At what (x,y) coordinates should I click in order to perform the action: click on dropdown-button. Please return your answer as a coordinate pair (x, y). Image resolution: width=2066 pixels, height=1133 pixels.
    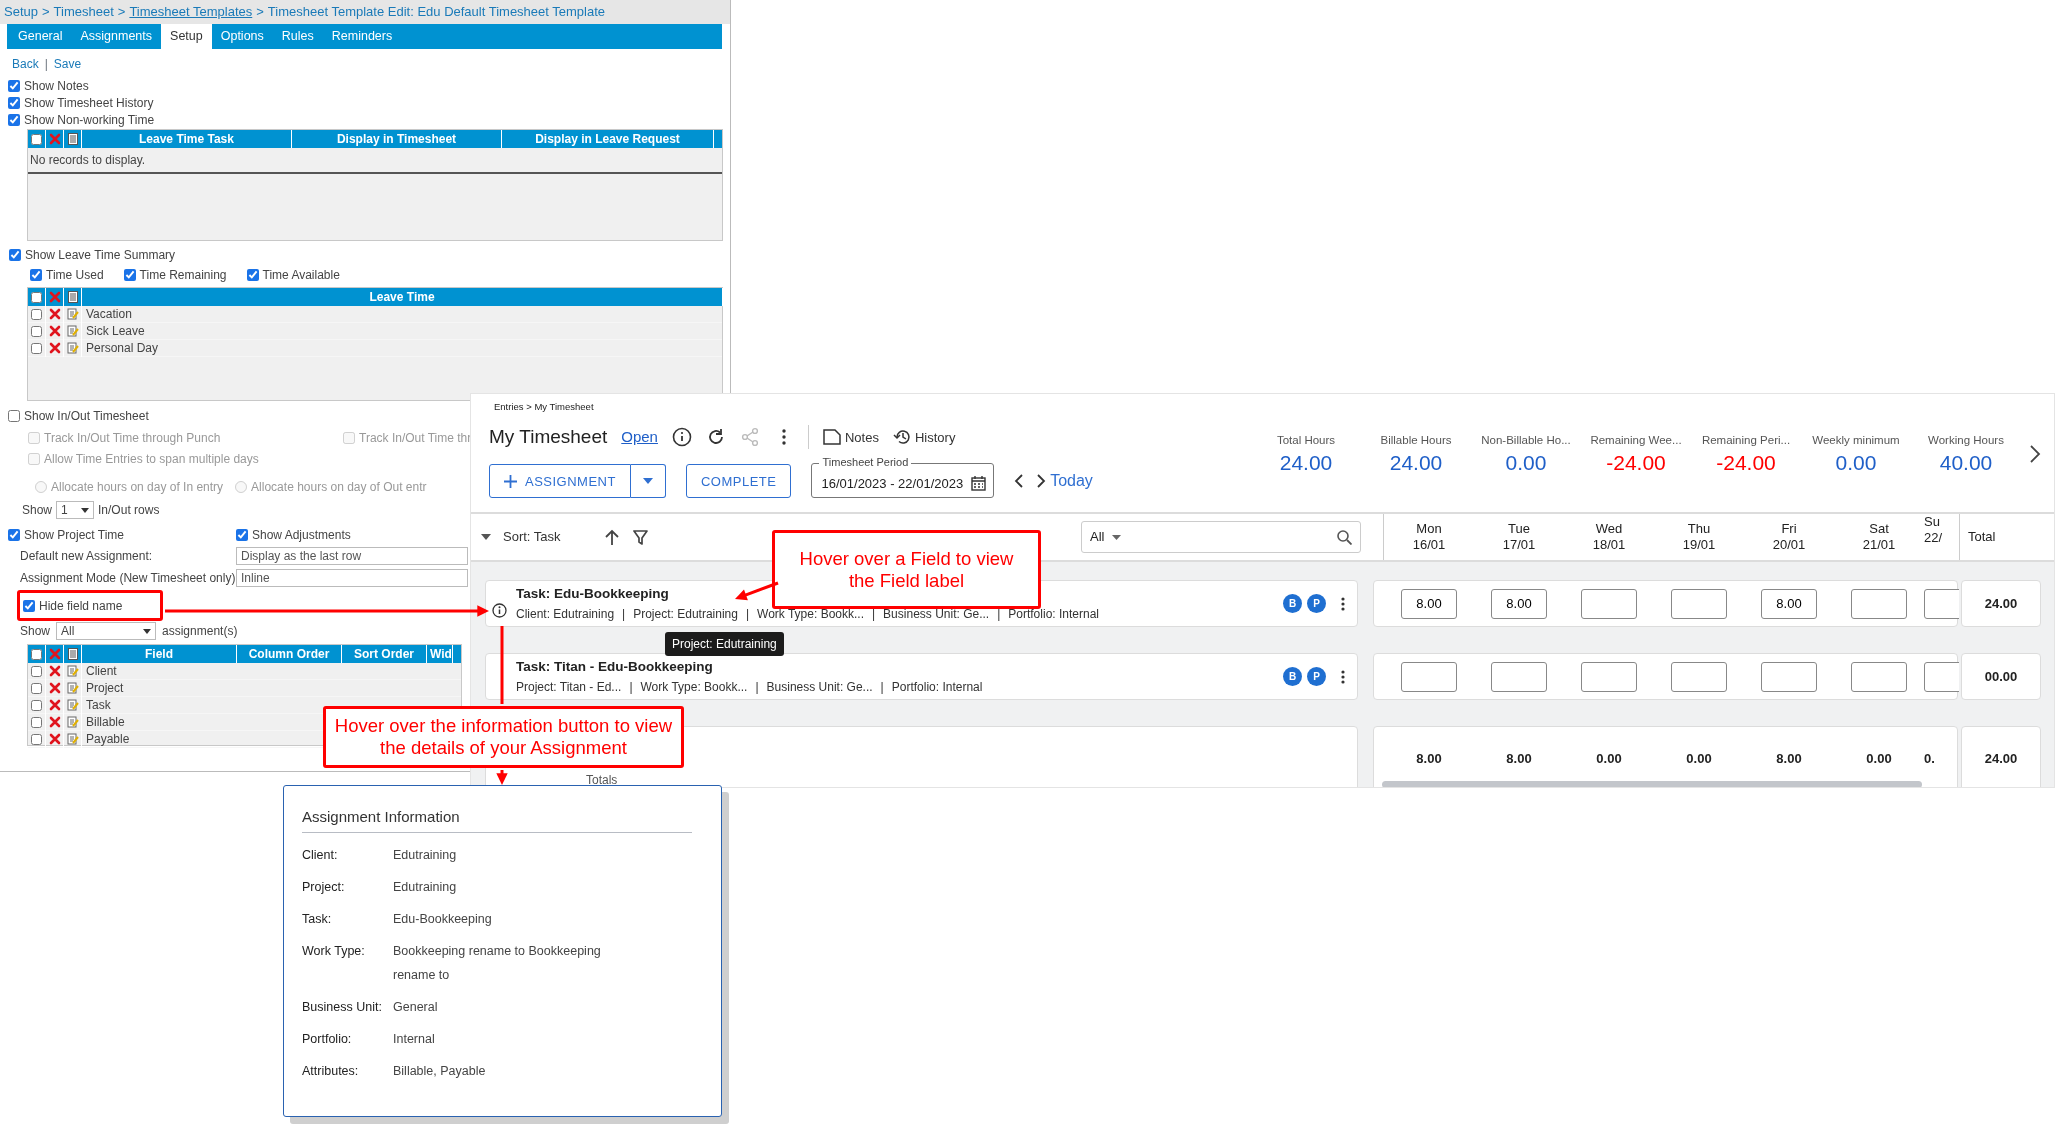
    Looking at the image, I should click on (648, 481).